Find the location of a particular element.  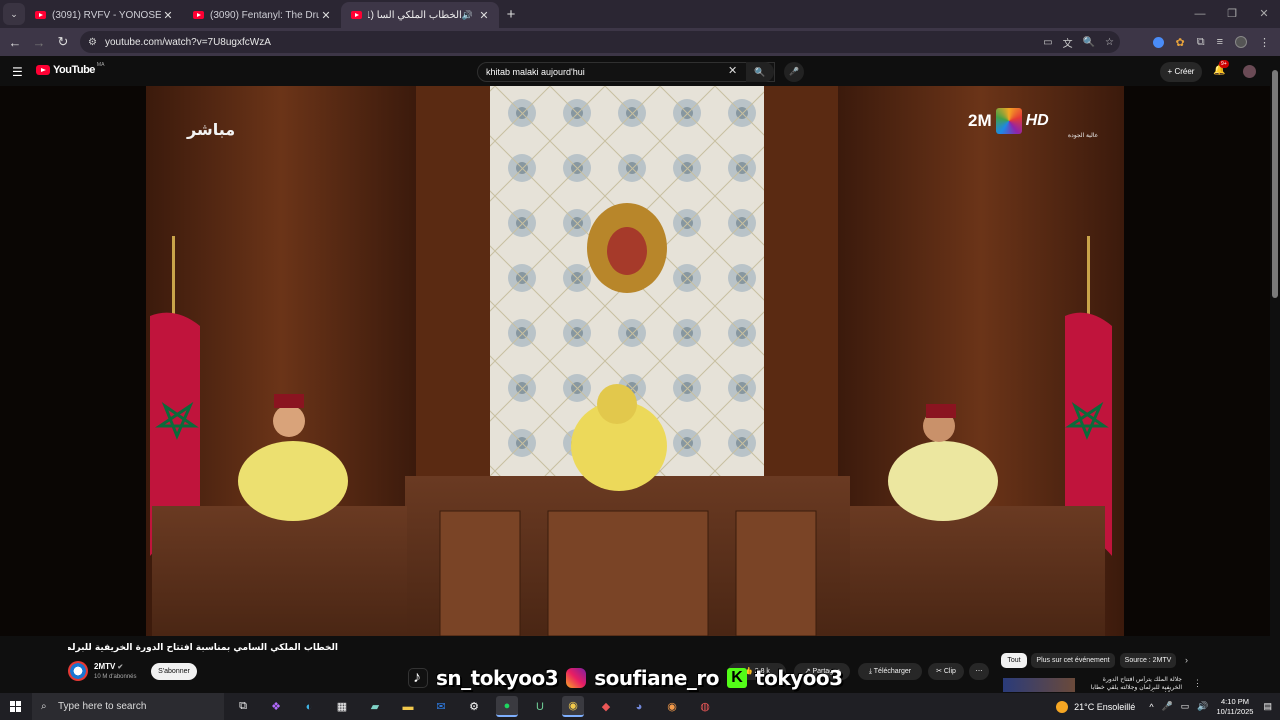

kick-handle: tokyoo3 is located at coordinates (799, 678).